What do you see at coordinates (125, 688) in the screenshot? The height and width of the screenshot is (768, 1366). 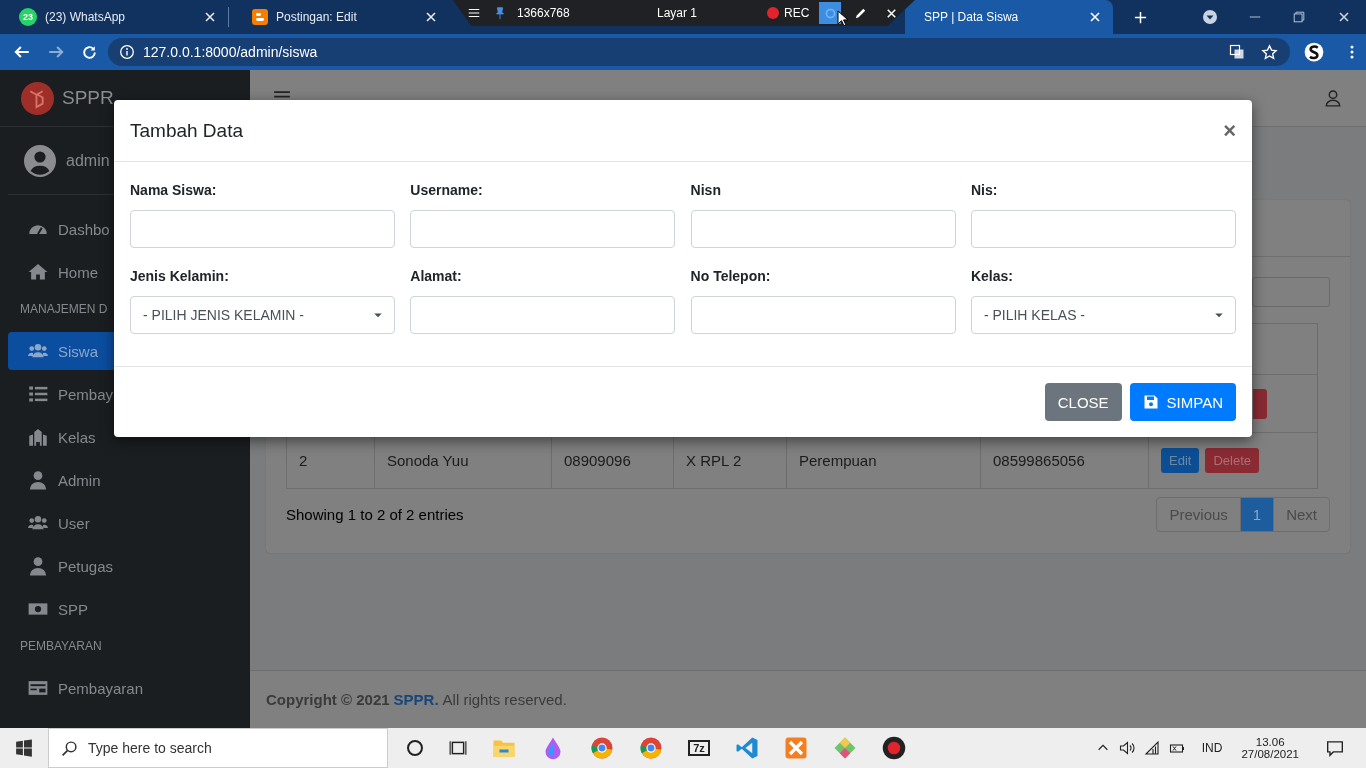 I see `sidebar-item: Pembayaran` at bounding box center [125, 688].